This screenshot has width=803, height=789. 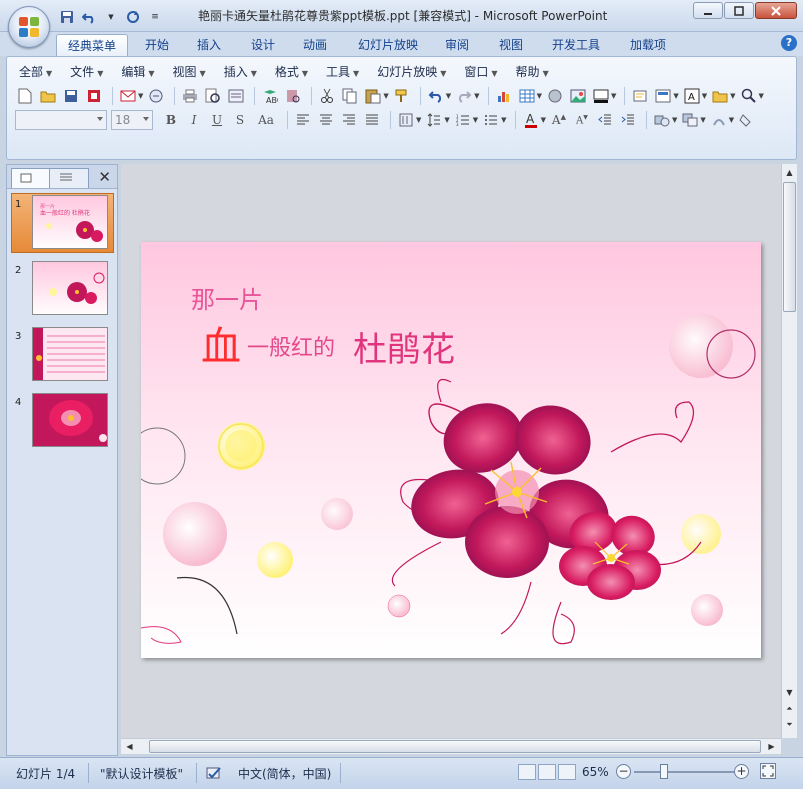 What do you see at coordinates (171, 120) in the screenshot?
I see `bold-button: B` at bounding box center [171, 120].